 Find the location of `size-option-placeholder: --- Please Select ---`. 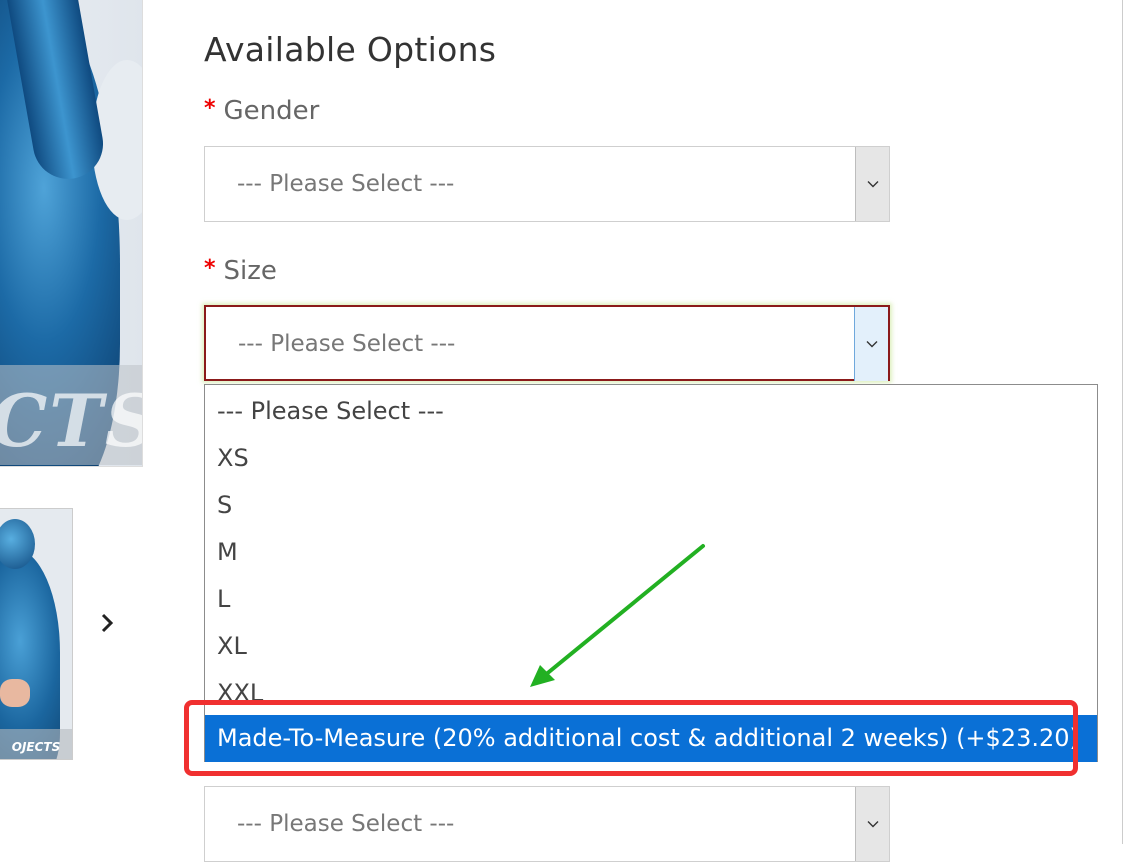

size-option-placeholder: --- Please Select --- is located at coordinates (651, 411).